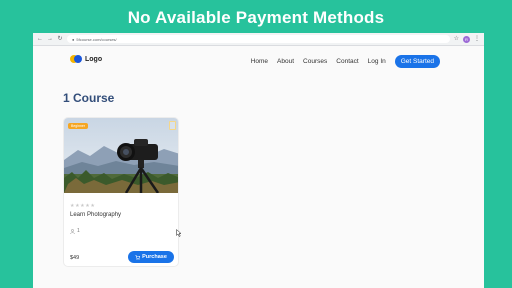 The image size is (512, 288). I want to click on browser-toolbar: ← → ↻ ● 5fcourse.com/courses/ ☆ R ⋮, so click(258, 39).